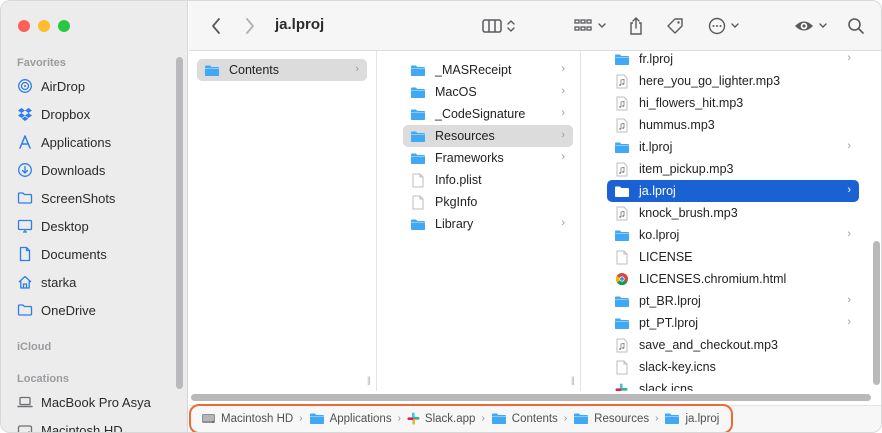 The height and width of the screenshot is (433, 882). I want to click on sidebar-item-label: Applications, so click(76, 142).